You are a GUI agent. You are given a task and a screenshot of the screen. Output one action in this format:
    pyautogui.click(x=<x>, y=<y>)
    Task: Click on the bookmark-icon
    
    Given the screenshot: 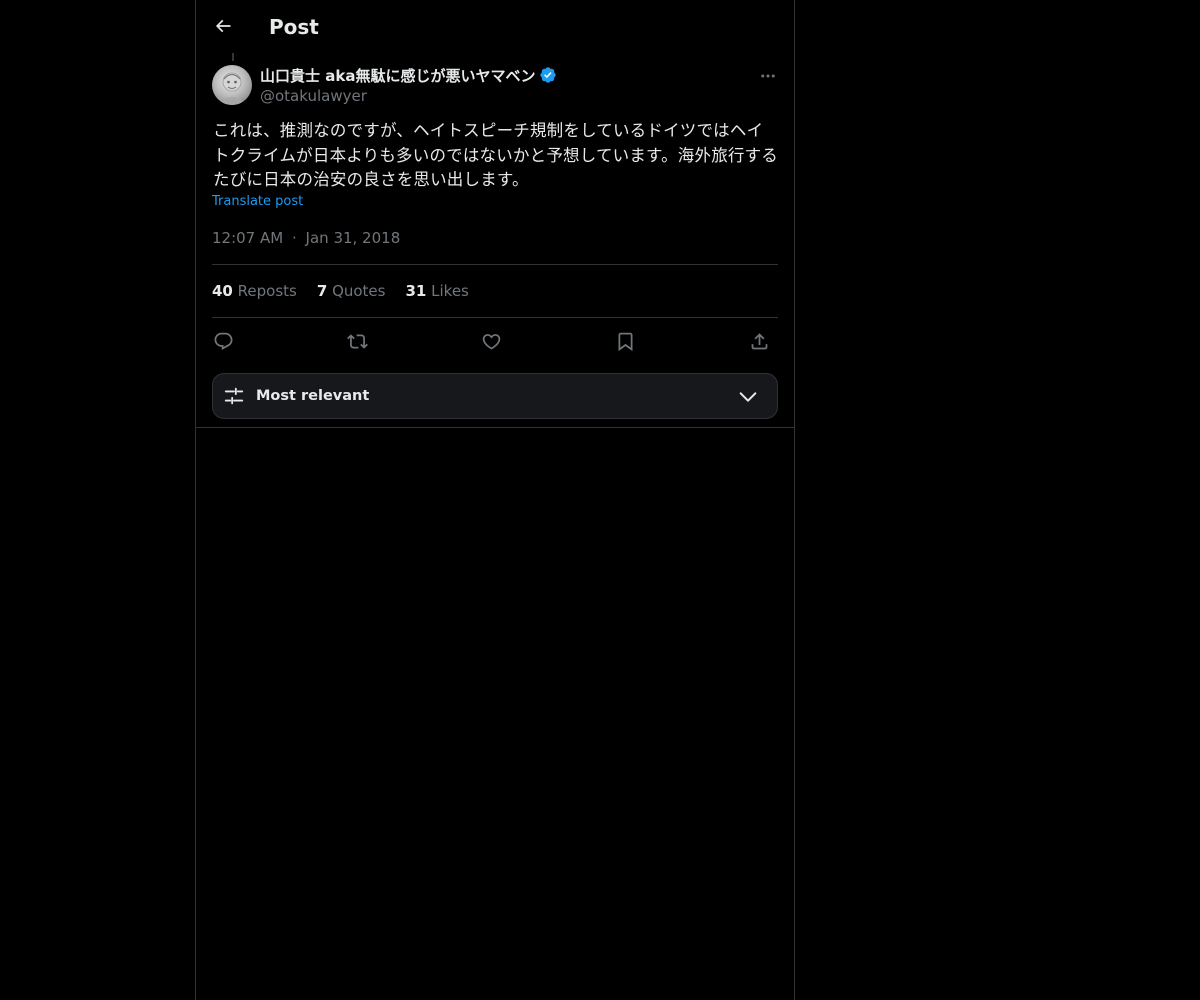 What is the action you would take?
    pyautogui.click(x=625, y=341)
    